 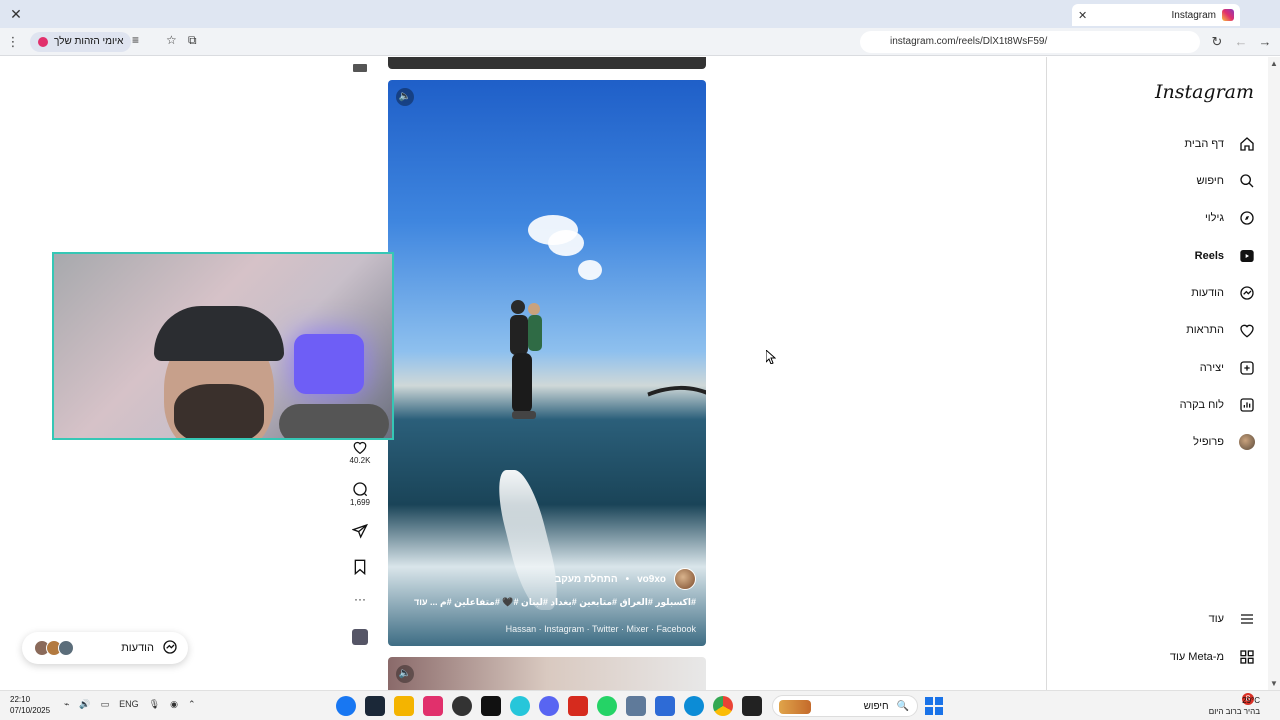 What do you see at coordinates (1241, 42) in the screenshot?
I see `forward-icon: ←` at bounding box center [1241, 42].